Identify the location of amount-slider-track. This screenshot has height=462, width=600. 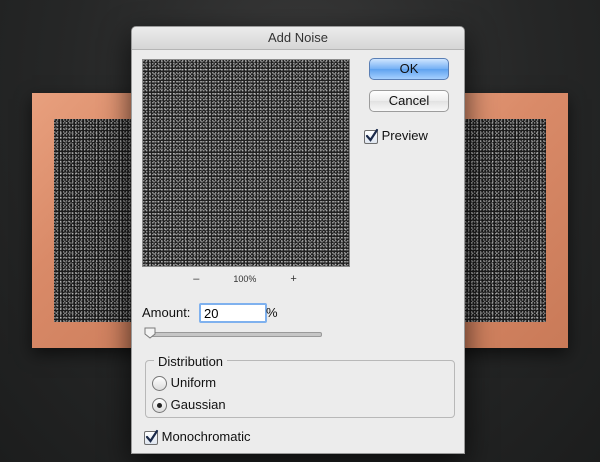
(236, 334).